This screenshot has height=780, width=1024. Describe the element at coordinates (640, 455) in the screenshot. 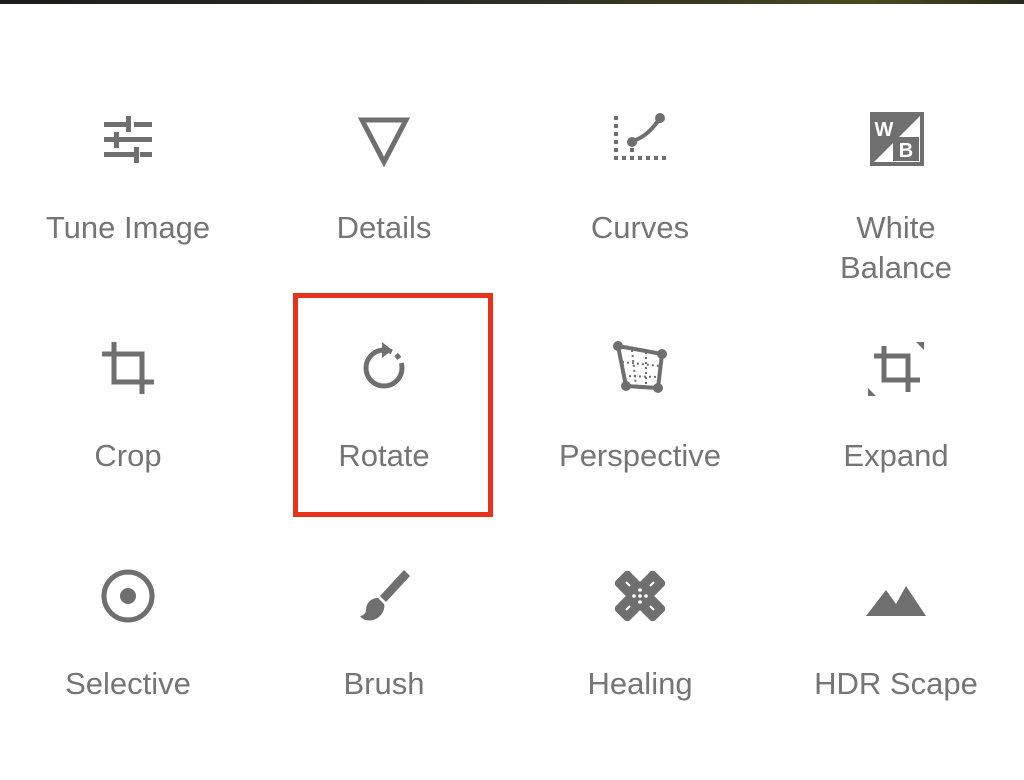

I see `tool-label: Perspective` at that location.